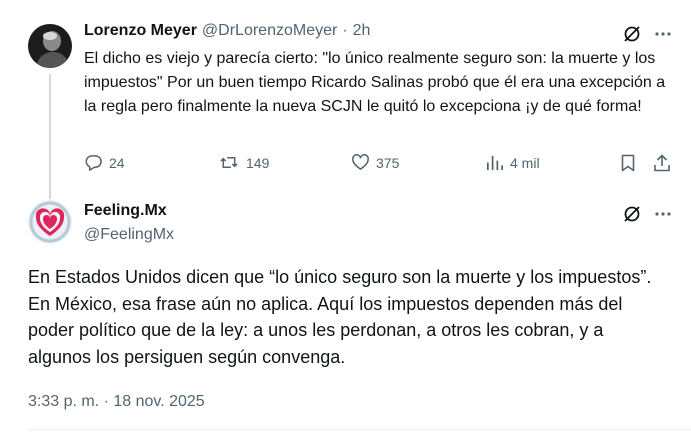 This screenshot has height=432, width=691. I want to click on reply-more-button, so click(663, 34).